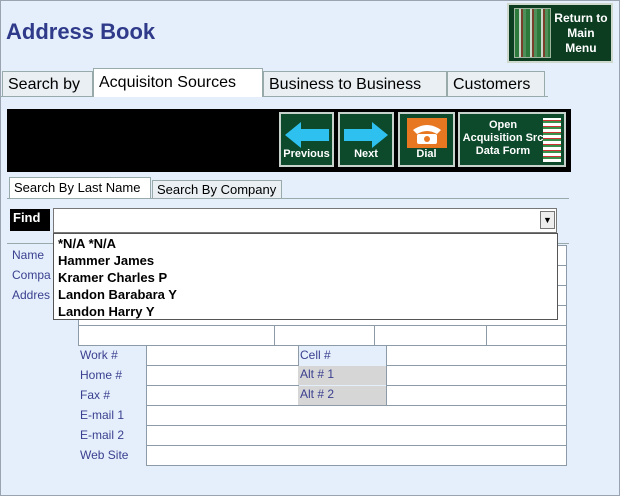 The width and height of the screenshot is (620, 496). I want to click on tab-search-by: Search by, so click(47, 83).